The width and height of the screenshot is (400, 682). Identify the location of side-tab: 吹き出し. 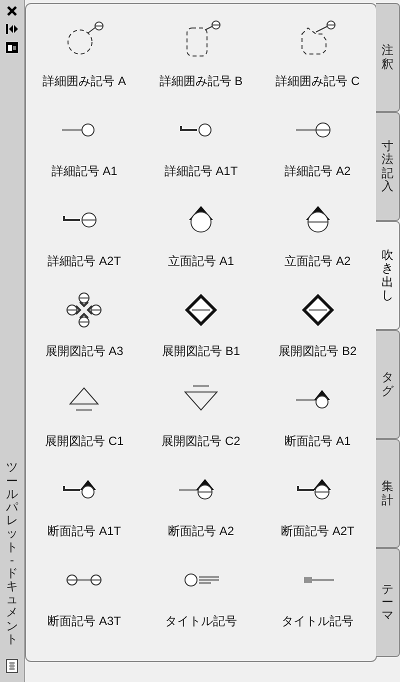
(388, 275).